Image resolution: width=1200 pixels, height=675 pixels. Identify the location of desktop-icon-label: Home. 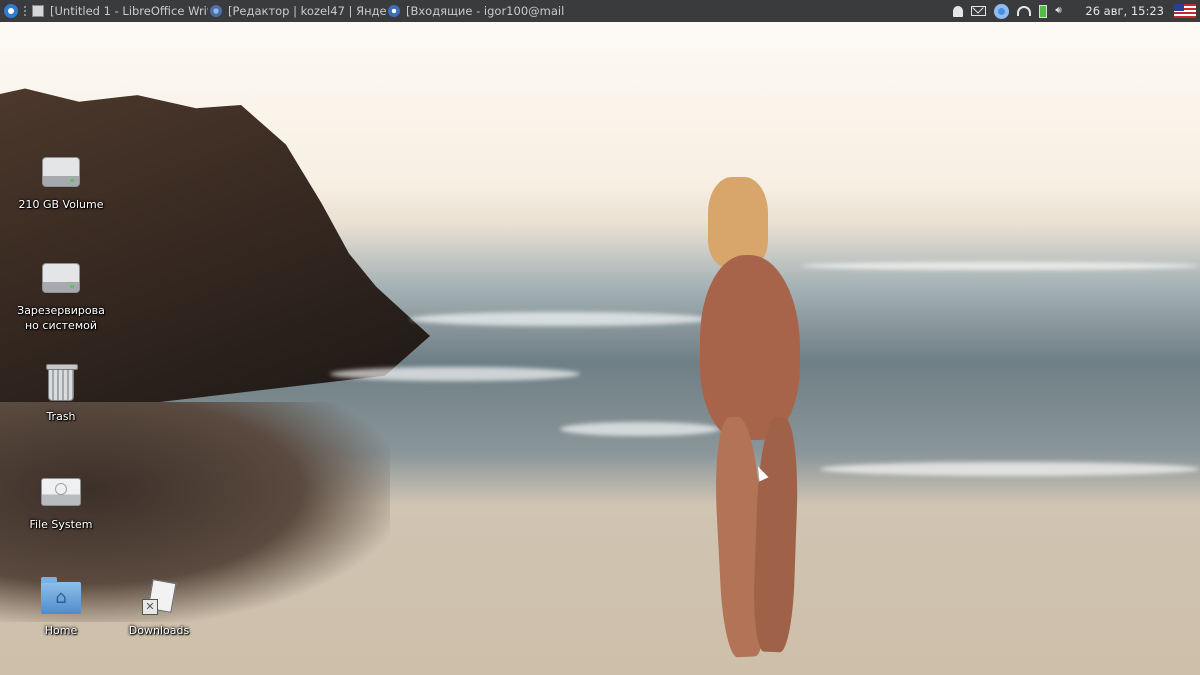
(61, 630).